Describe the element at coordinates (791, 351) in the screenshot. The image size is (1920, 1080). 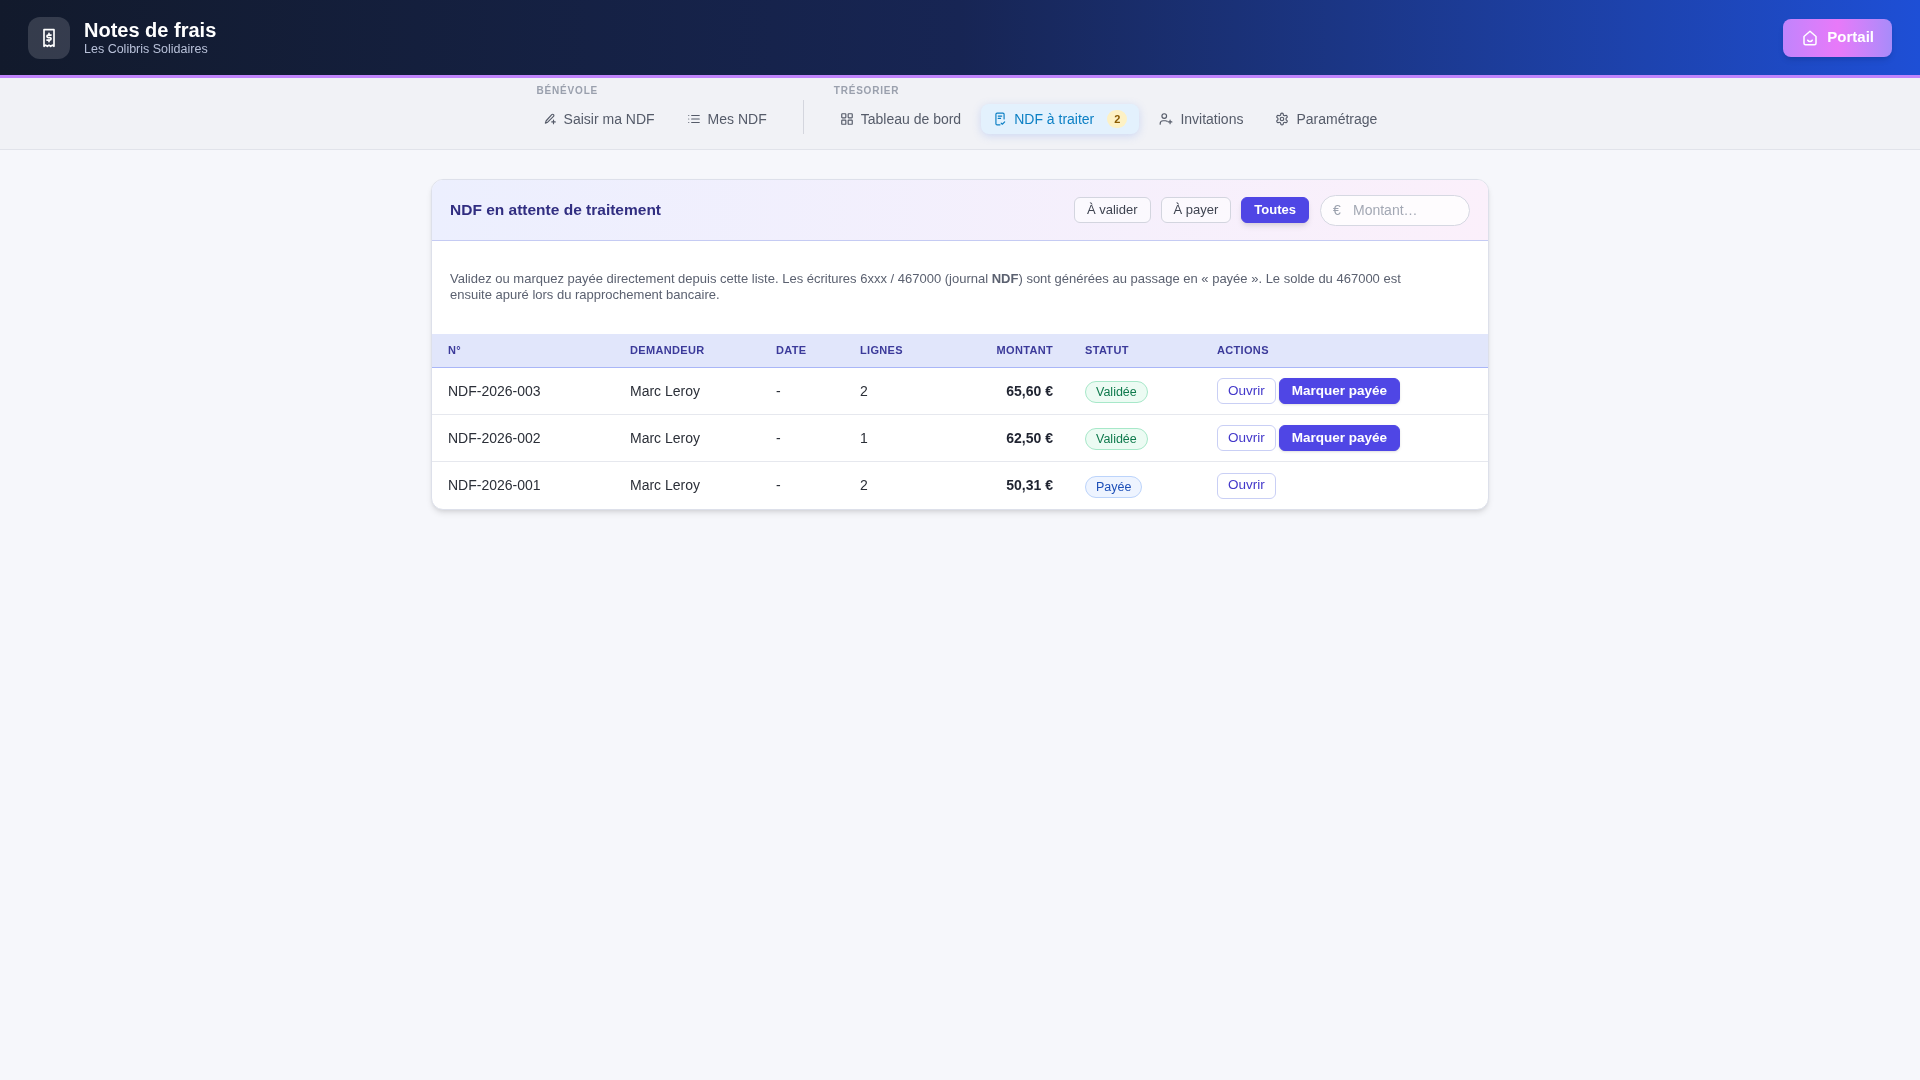
I see `column-header: DATE` at that location.